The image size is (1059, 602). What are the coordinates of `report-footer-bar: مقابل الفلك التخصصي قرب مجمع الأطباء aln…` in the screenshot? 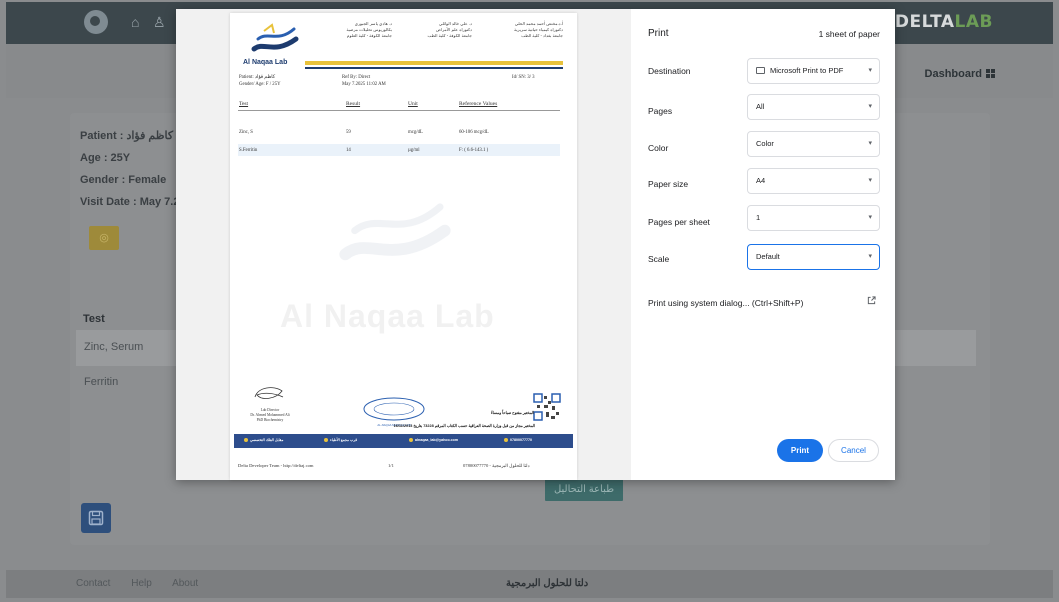 It's located at (403, 441).